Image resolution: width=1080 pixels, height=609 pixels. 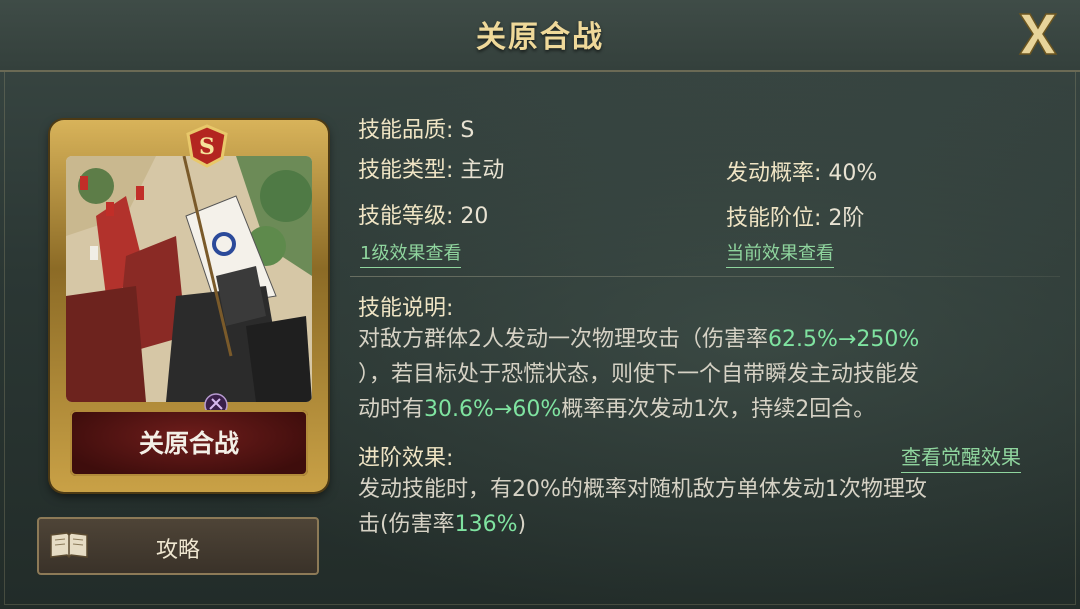 I want to click on advance-title: 进阶效果:, so click(x=406, y=458).